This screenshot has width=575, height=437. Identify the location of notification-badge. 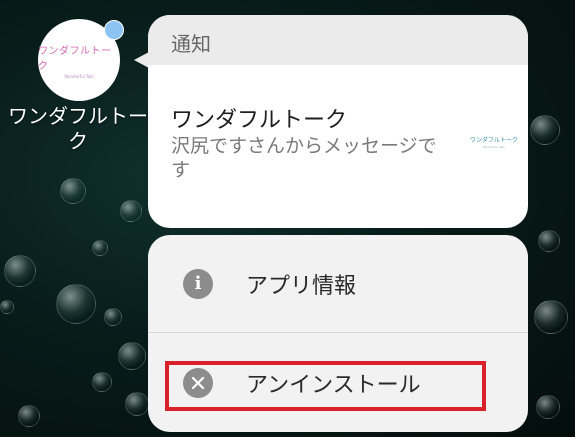
(114, 30).